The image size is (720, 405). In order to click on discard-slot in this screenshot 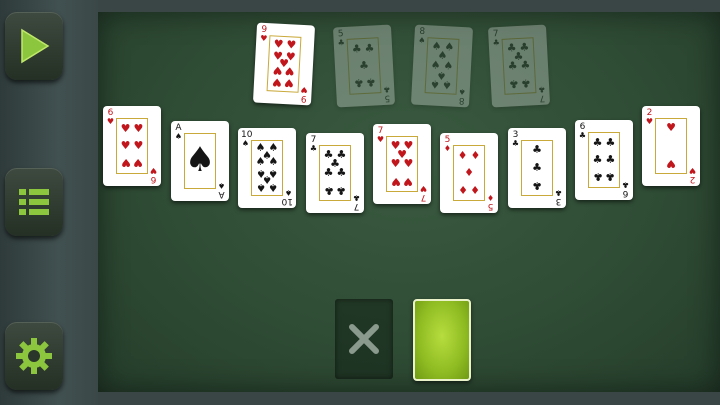, I will do `click(364, 339)`.